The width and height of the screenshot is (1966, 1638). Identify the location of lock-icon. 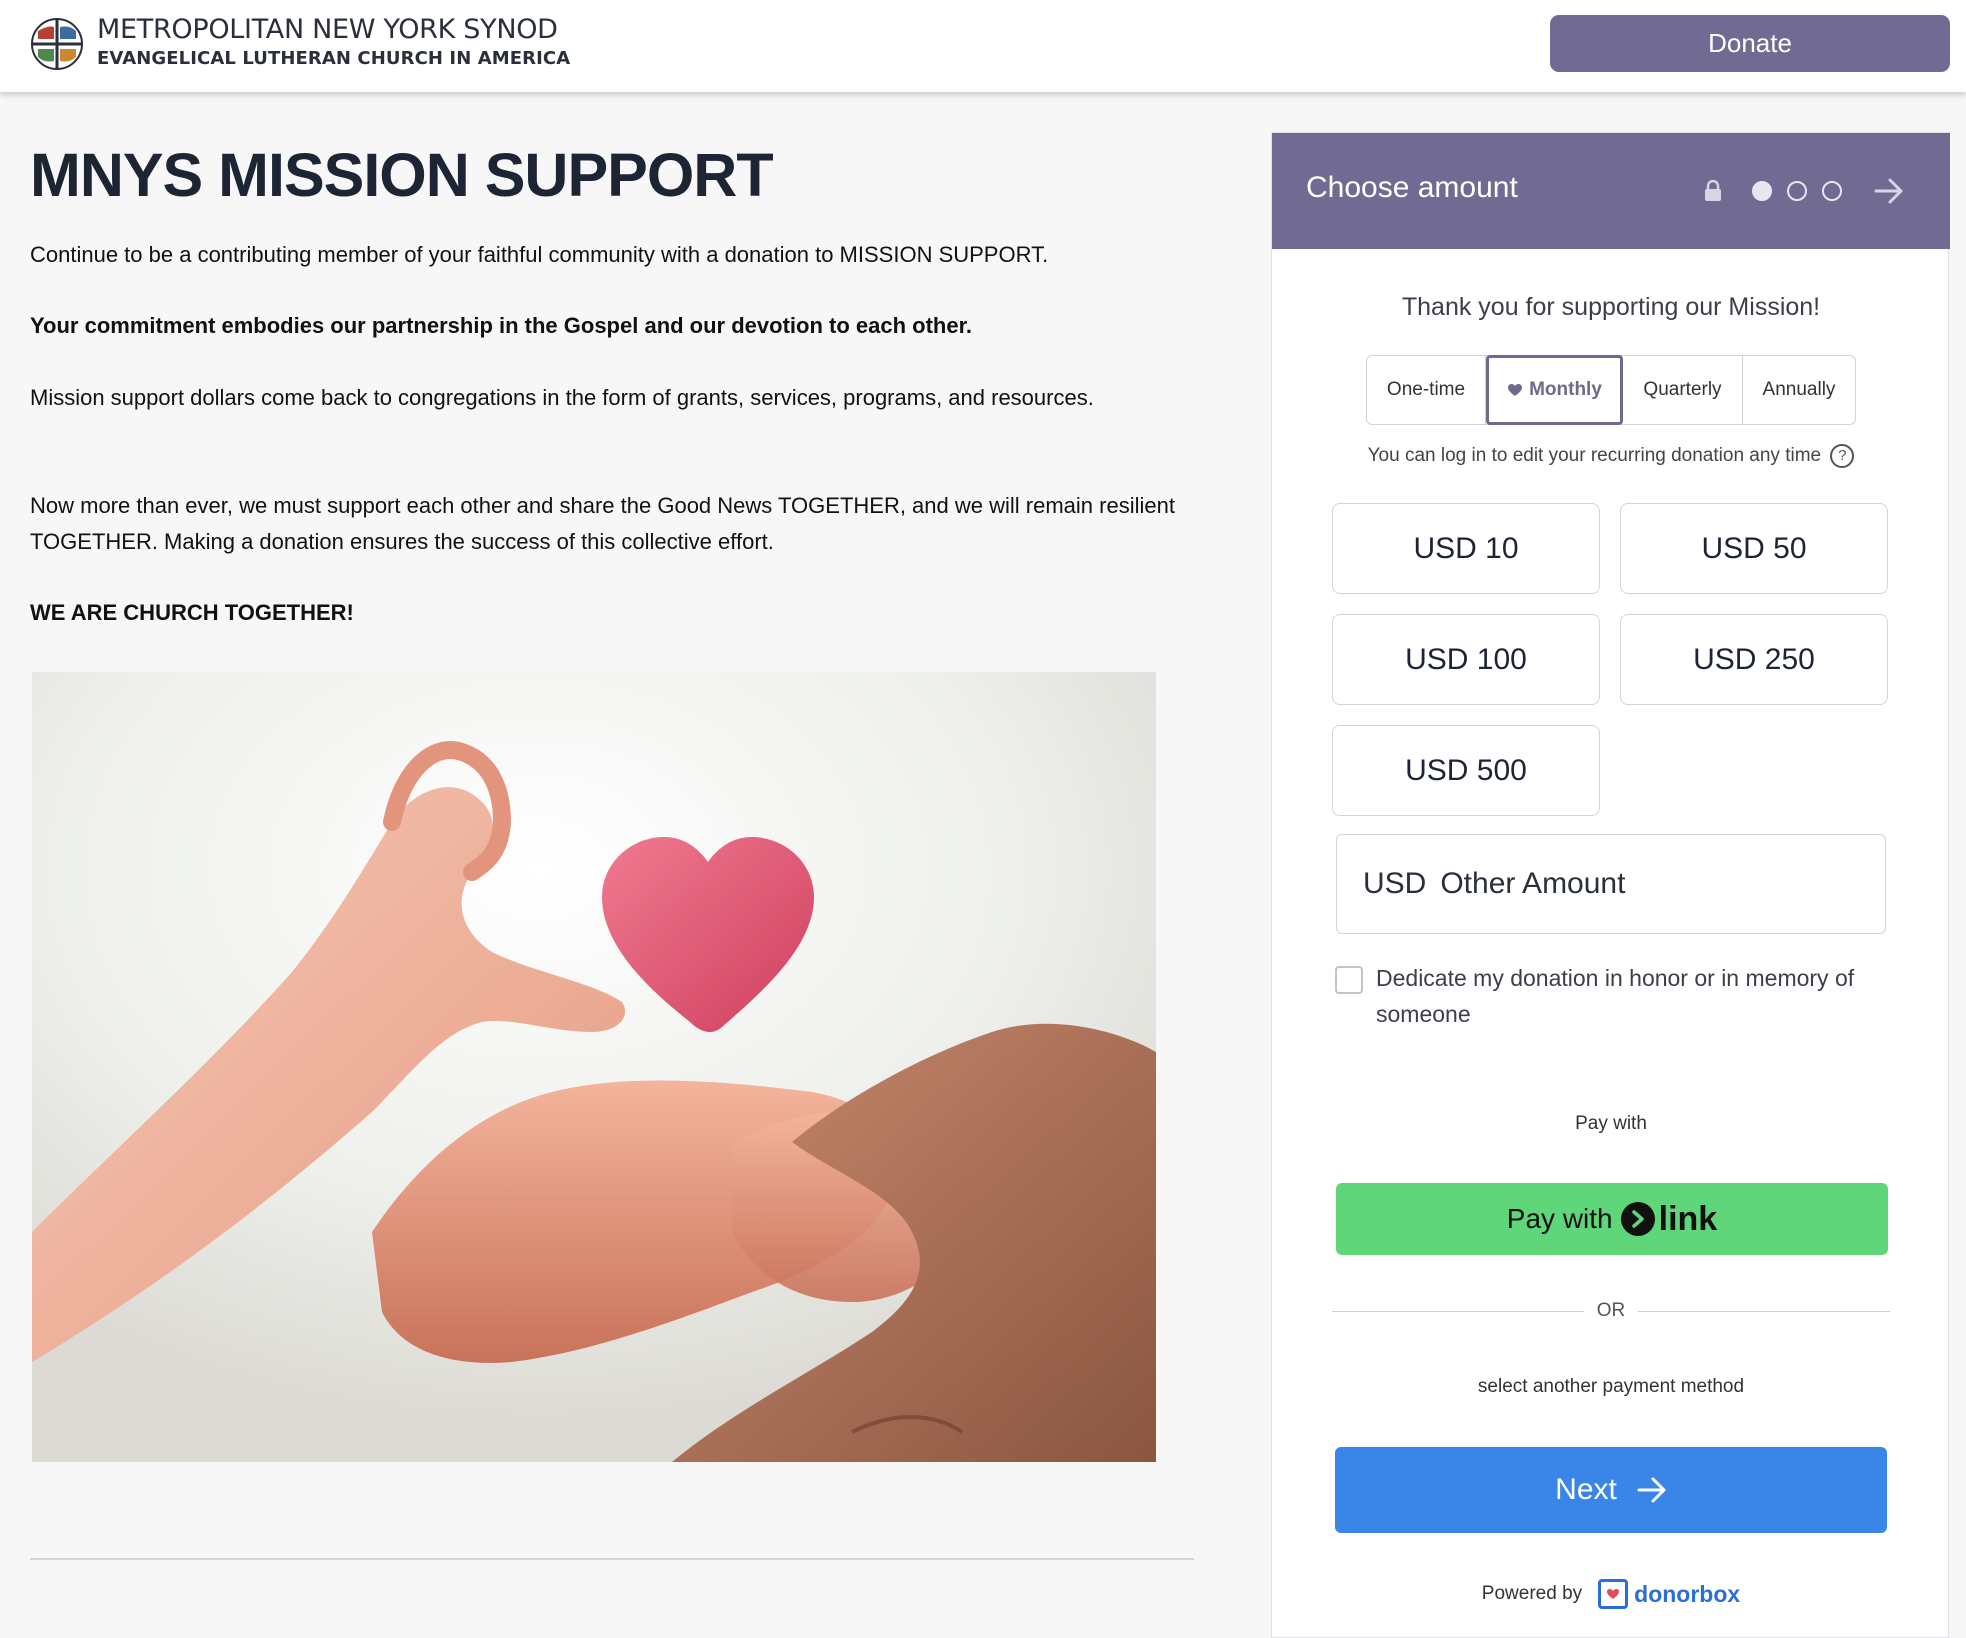
(1713, 190).